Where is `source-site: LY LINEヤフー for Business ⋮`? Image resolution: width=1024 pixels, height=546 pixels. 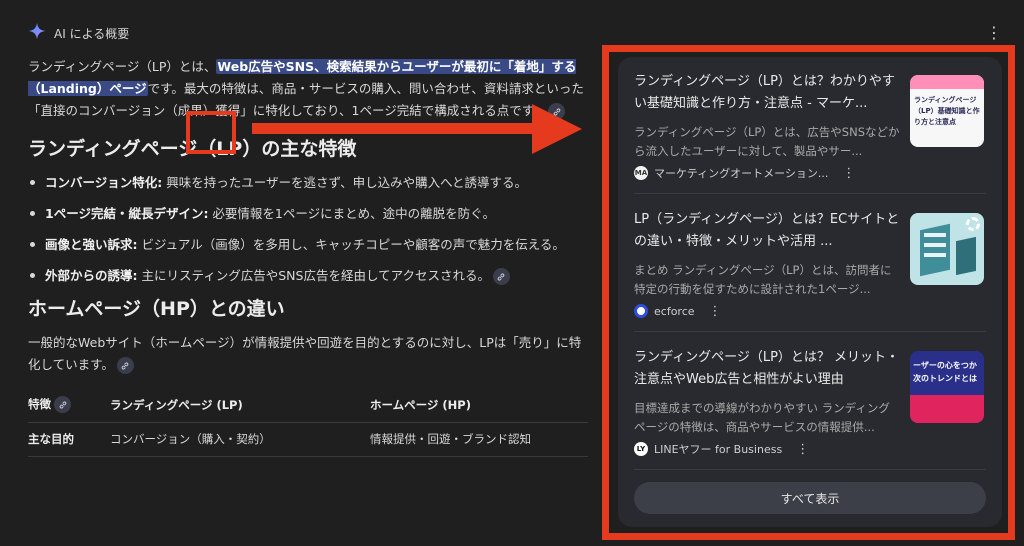 source-site: LY LINEヤフー for Business ⋮ is located at coordinates (721, 449).